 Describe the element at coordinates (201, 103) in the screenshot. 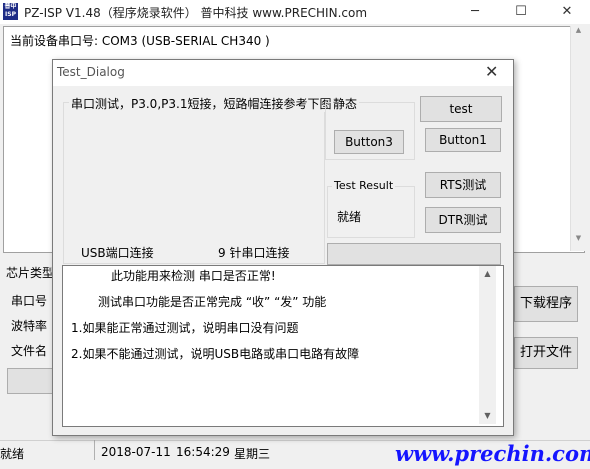

I see `serial-test-label: 串口测试，P3.0,P3.1短接，短路帽连接参考下图` at that location.